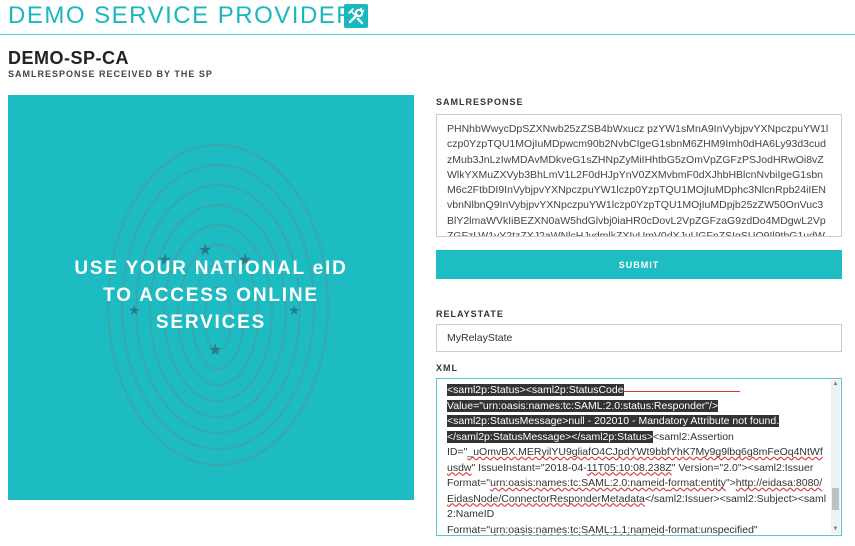  Describe the element at coordinates (639, 338) in the screenshot. I see `relaystate-input: MyRelayState` at that location.